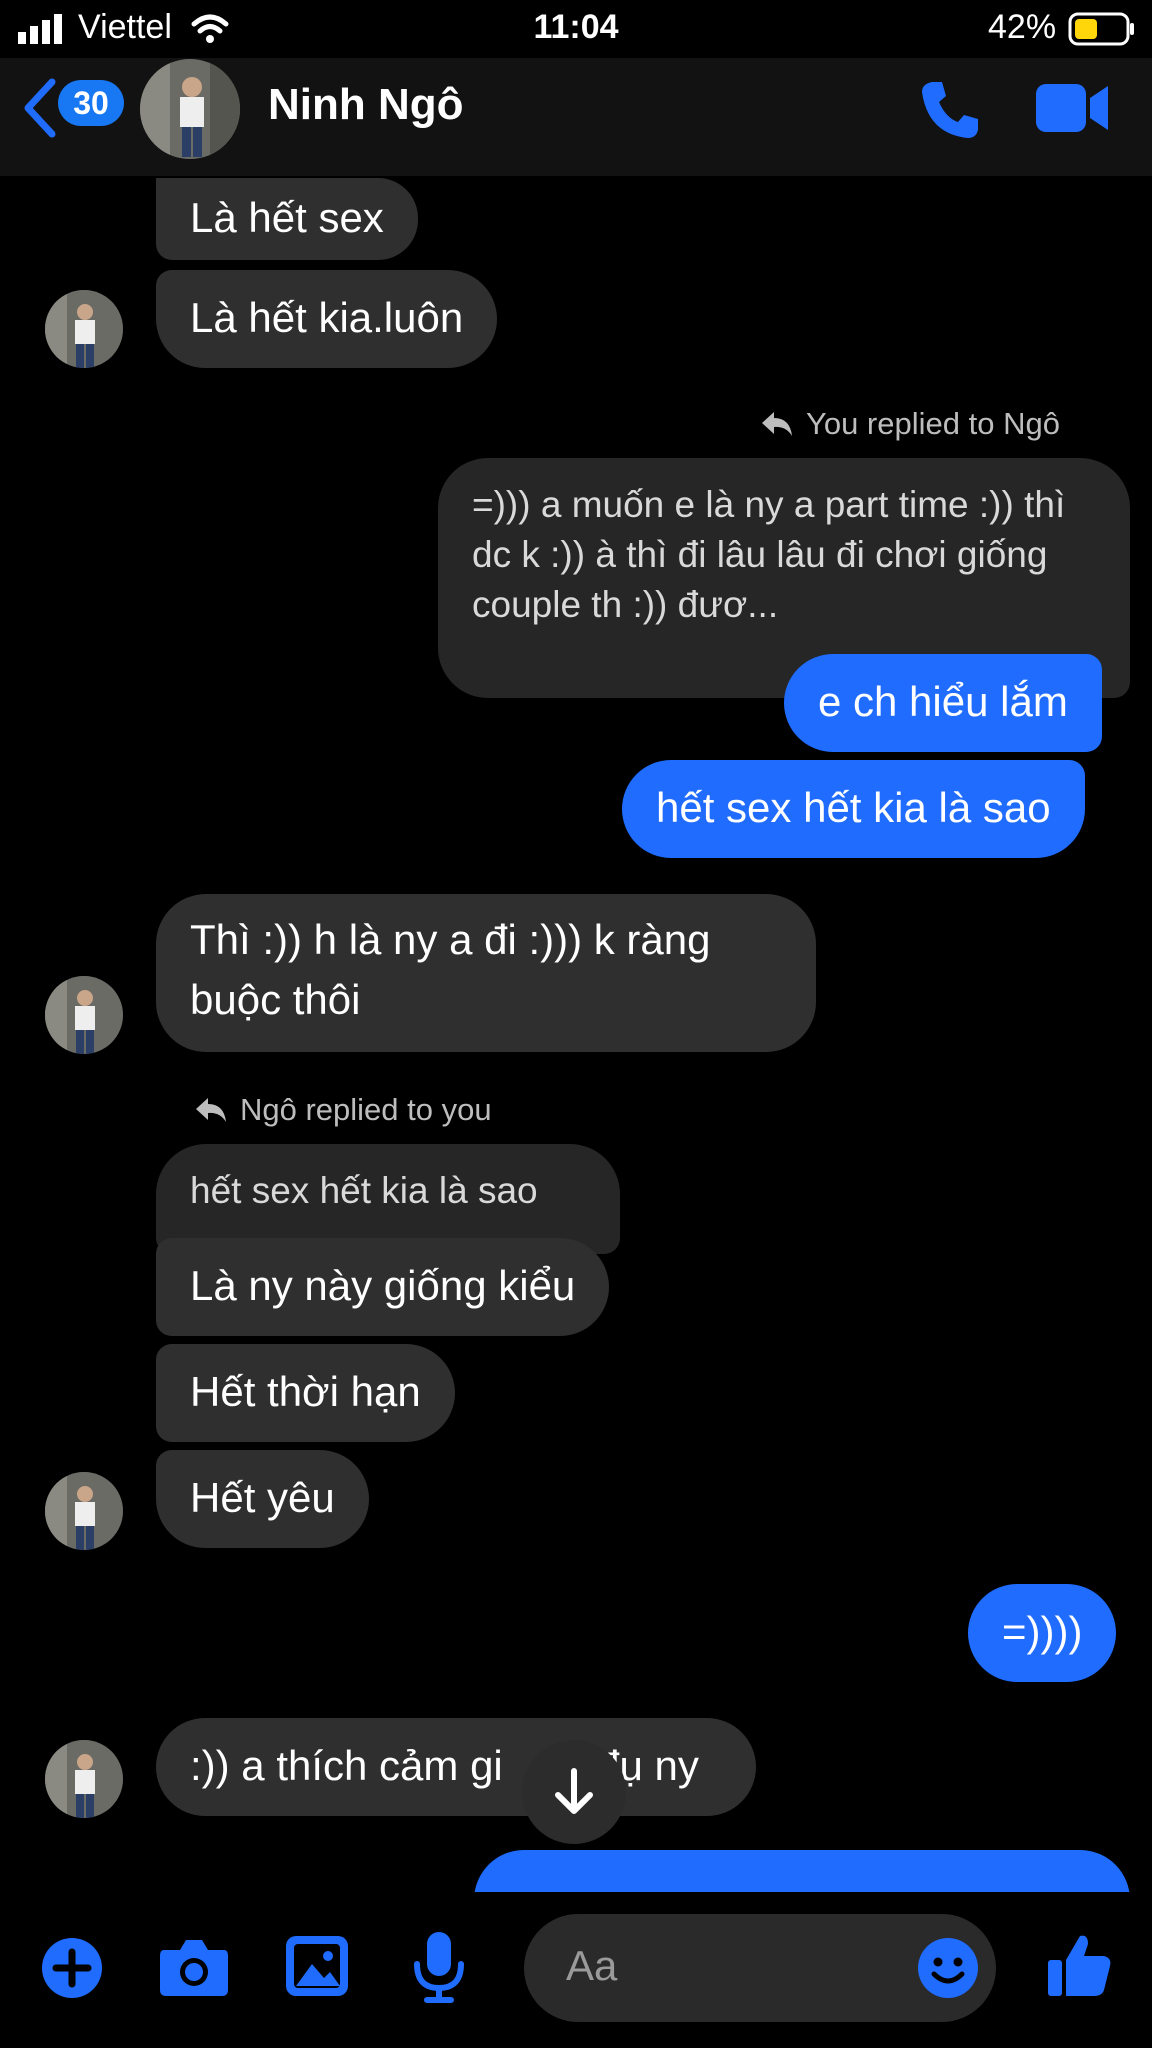  I want to click on reply-indicator-label: Ngô replied to you, so click(366, 1109).